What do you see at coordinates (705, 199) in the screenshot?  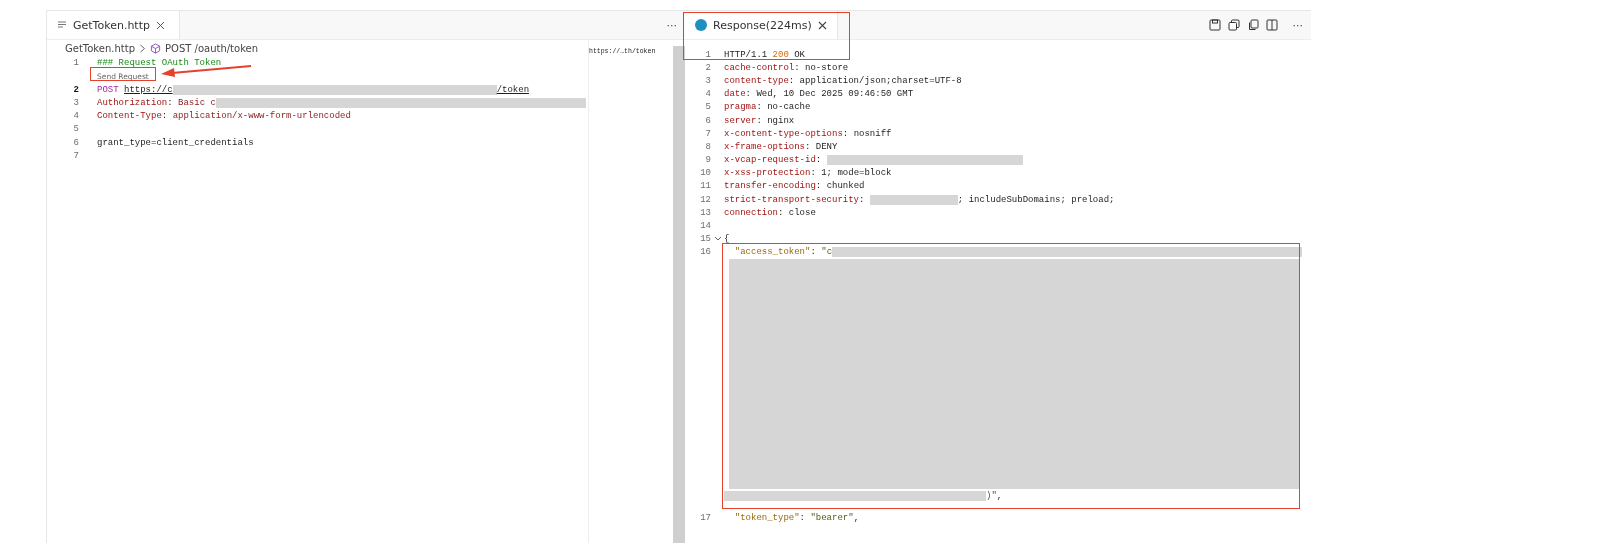 I see `line-number: 12` at bounding box center [705, 199].